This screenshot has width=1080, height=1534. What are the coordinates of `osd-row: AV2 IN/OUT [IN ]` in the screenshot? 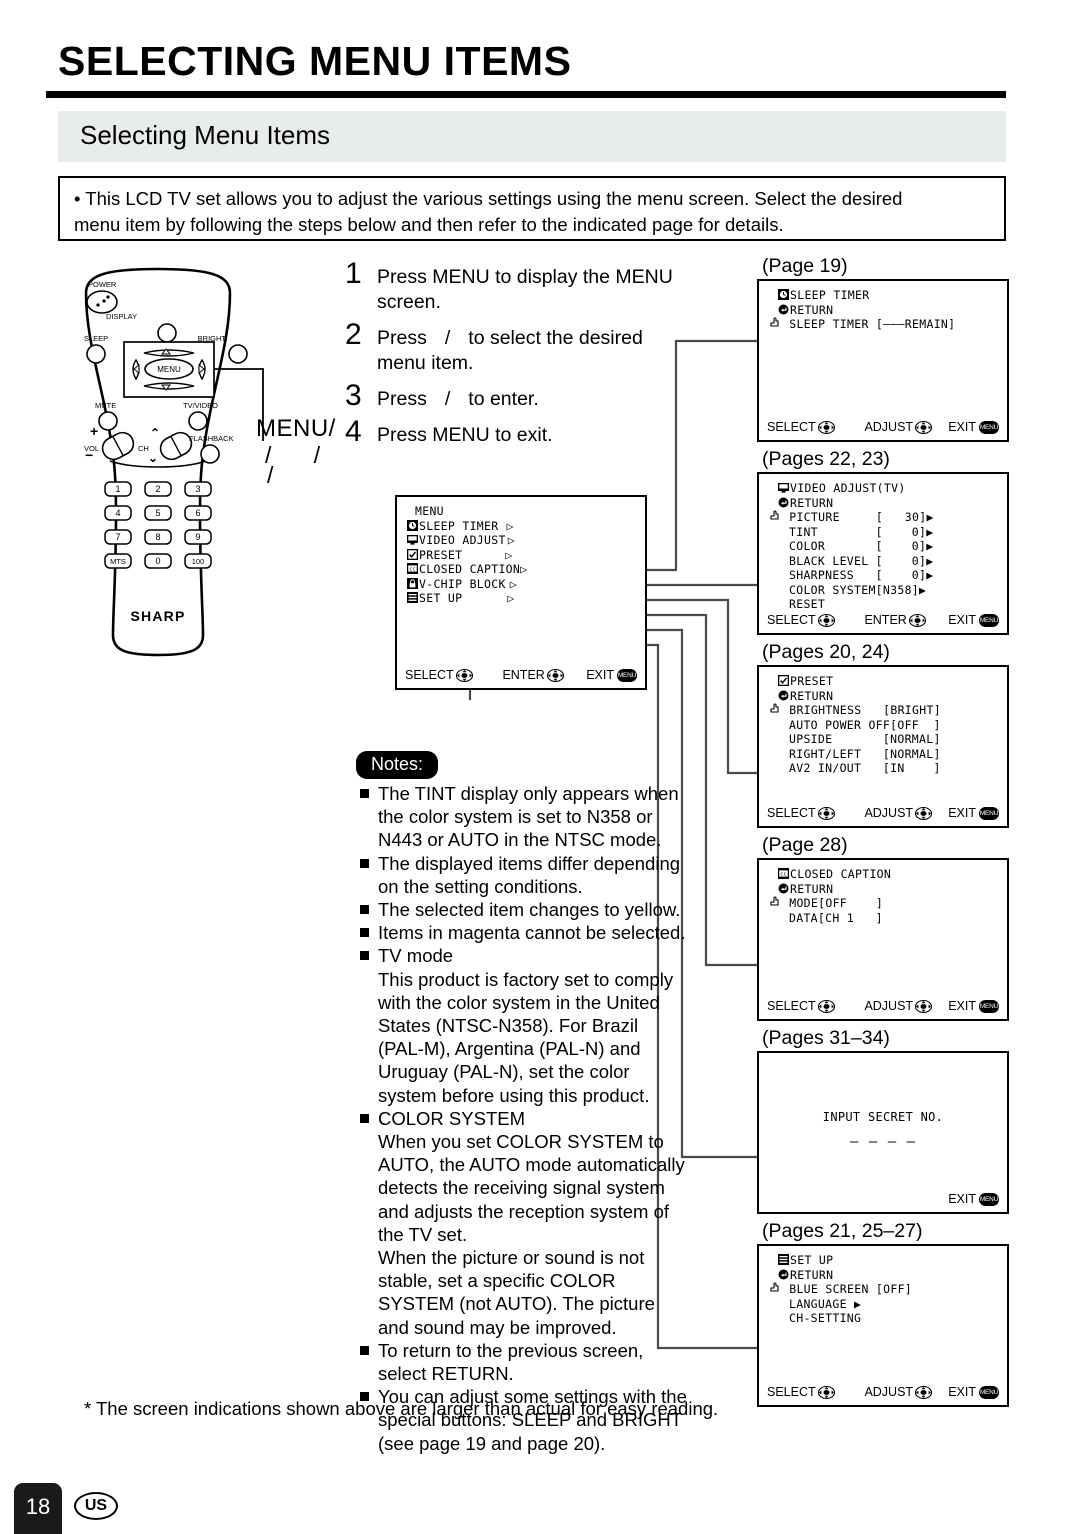 It's located at (883, 768).